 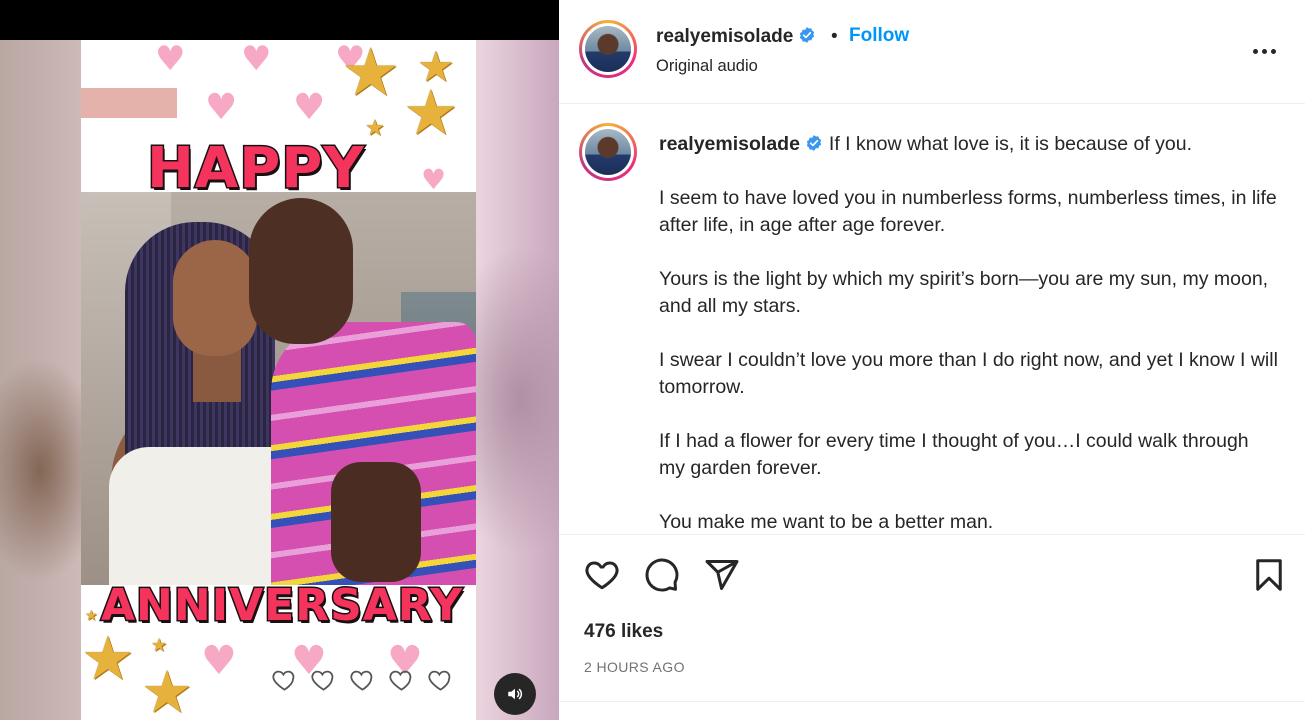 What do you see at coordinates (1268, 51) in the screenshot?
I see `more-options-button` at bounding box center [1268, 51].